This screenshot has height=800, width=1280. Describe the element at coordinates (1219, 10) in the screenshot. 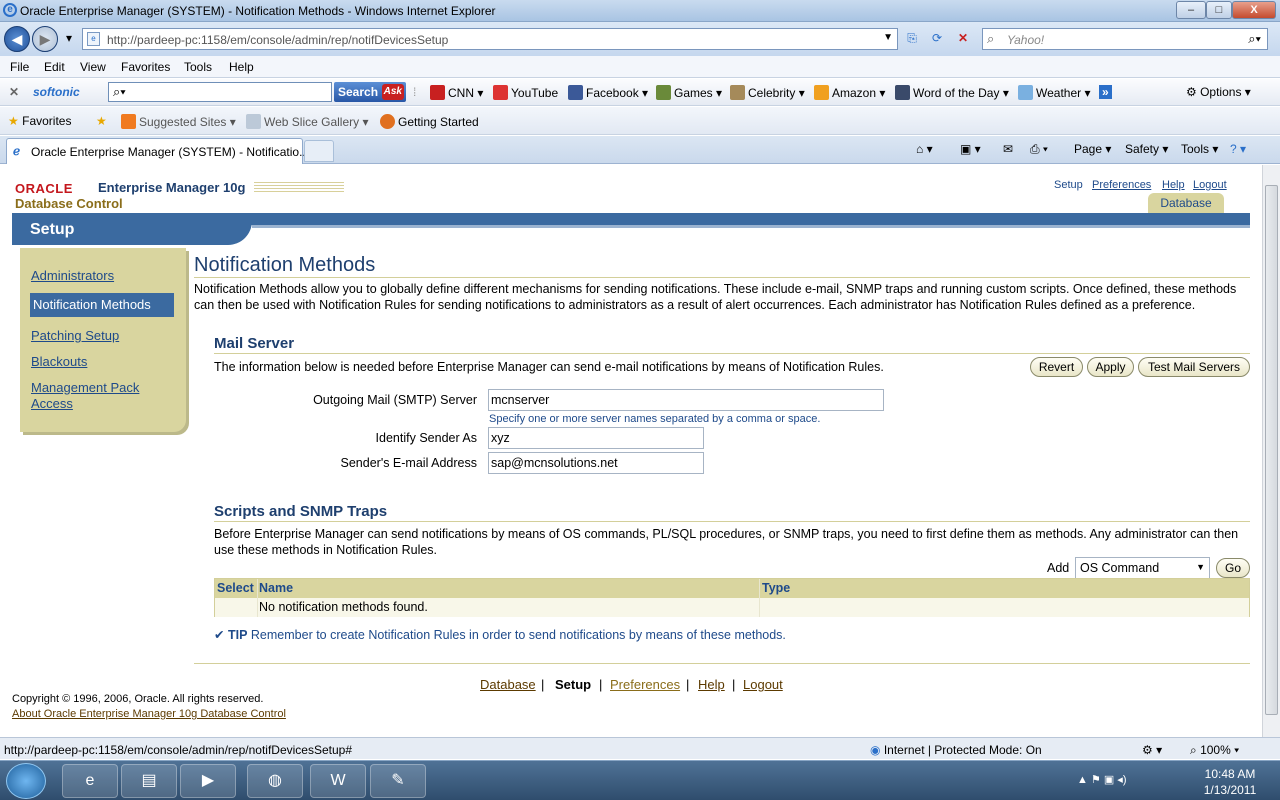

I see `maximize-button: □` at that location.